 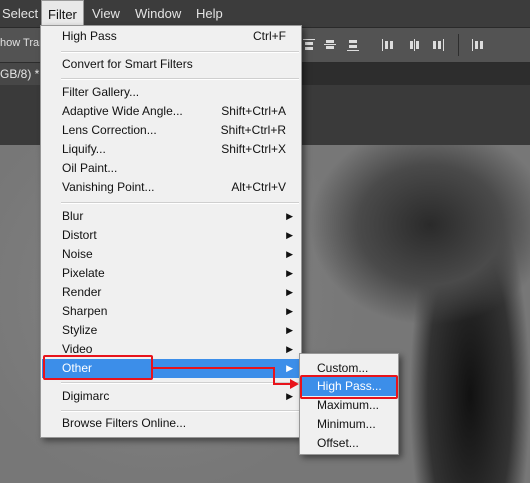 I want to click on menu-item-adaptive-wide-angle: Adaptive Wide Angle... Shift+Ctrl+A, so click(x=171, y=111).